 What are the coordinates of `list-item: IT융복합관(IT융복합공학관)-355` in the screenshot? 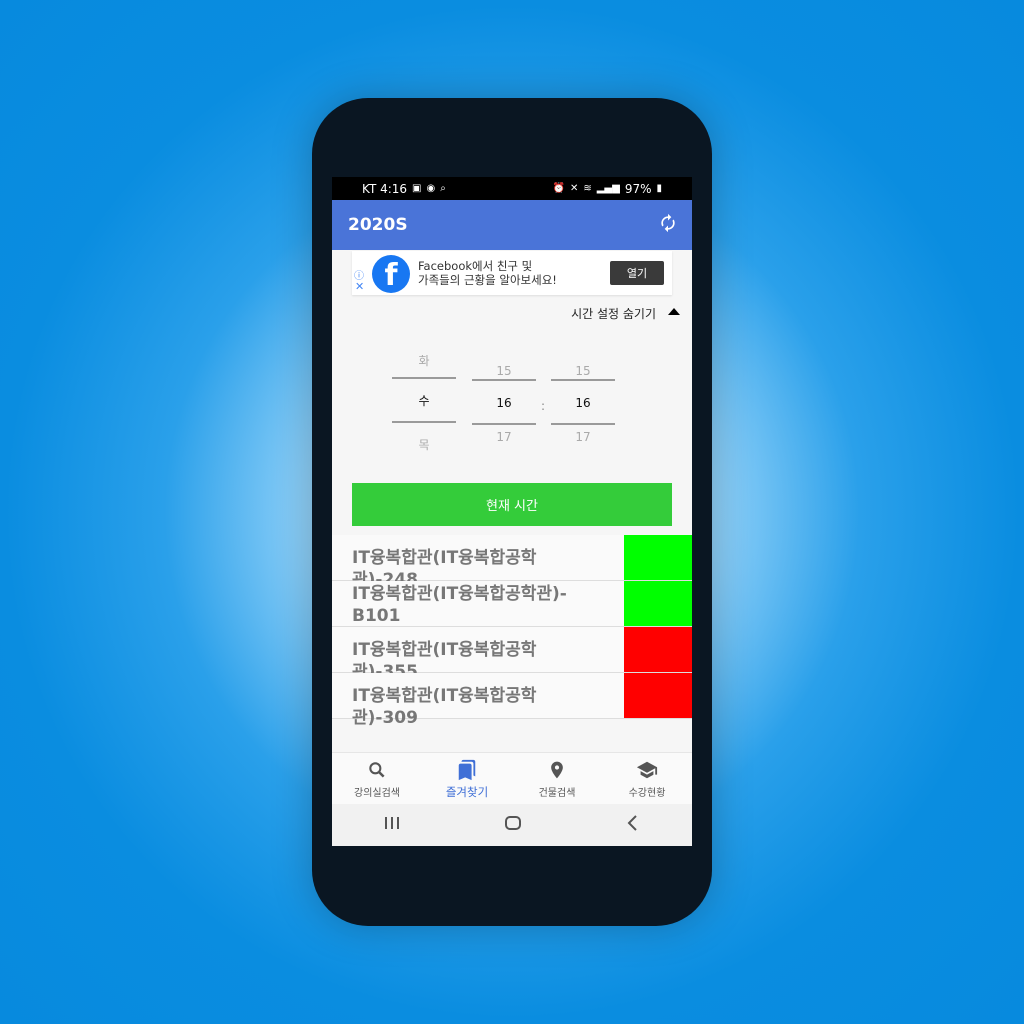 It's located at (512, 654).